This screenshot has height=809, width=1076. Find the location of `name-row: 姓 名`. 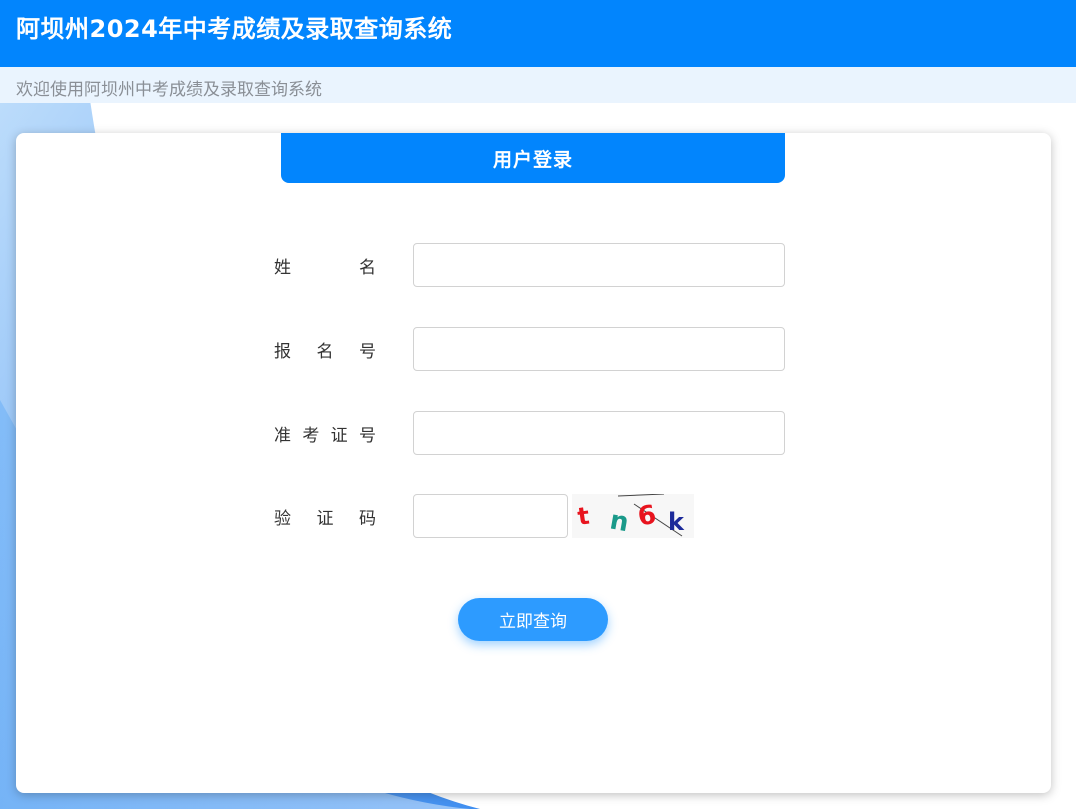

name-row: 姓 名 is located at coordinates (533, 265).